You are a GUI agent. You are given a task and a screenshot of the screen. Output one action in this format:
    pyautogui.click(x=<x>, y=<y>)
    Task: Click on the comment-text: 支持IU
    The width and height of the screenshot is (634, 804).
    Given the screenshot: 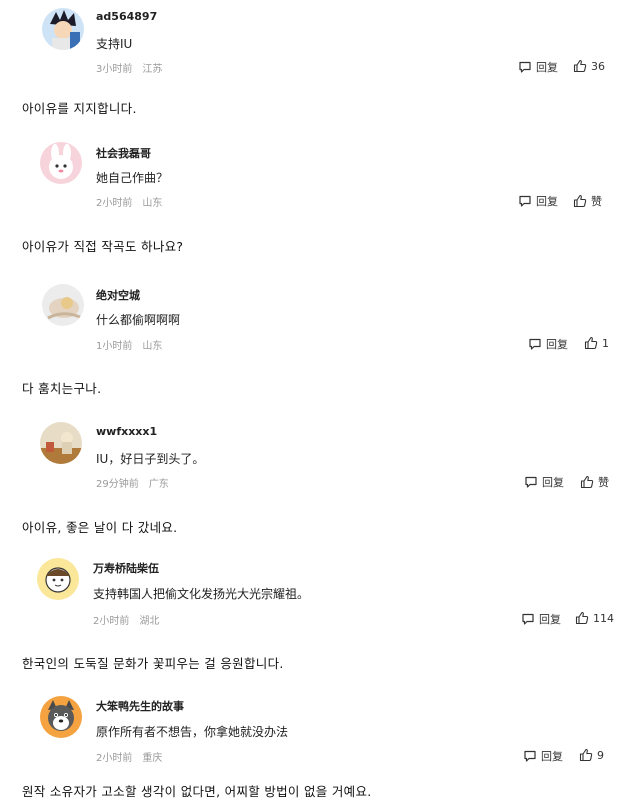 What is the action you would take?
    pyautogui.click(x=114, y=44)
    